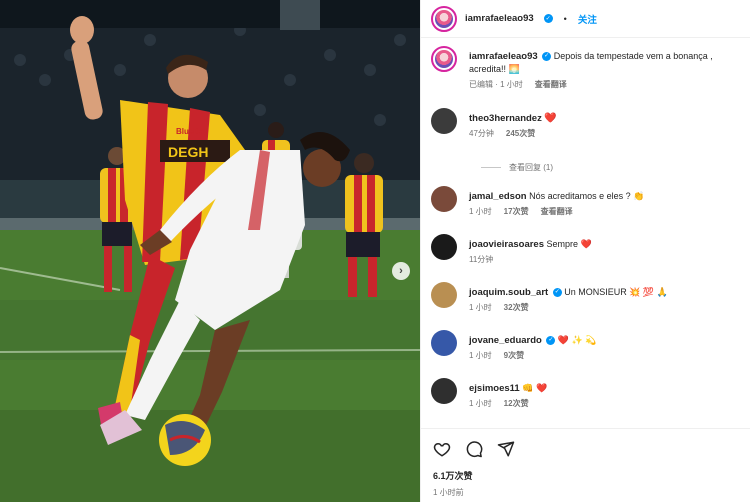 Image resolution: width=750 pixels, height=502 pixels. Describe the element at coordinates (494, 388) in the screenshot. I see `comment-username: ejsimoes11` at that location.